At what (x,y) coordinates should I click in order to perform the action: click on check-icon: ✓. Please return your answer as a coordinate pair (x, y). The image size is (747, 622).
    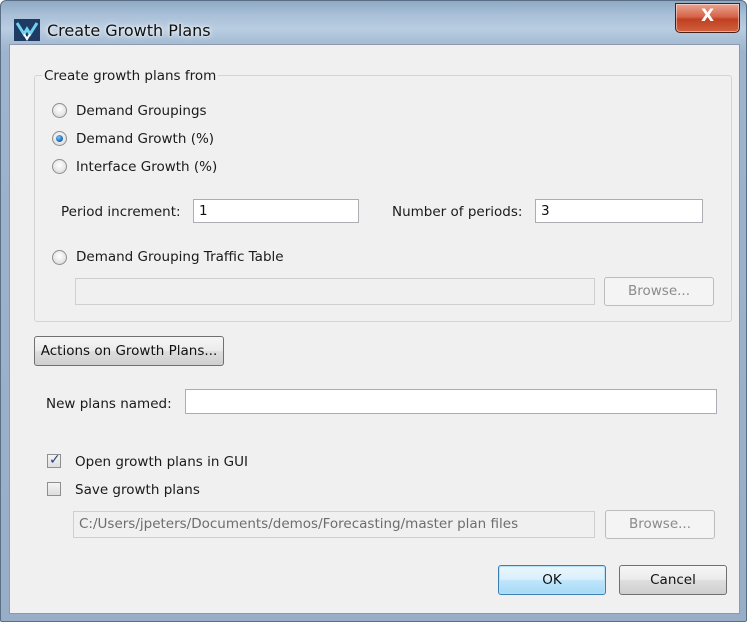
    Looking at the image, I should click on (55, 460).